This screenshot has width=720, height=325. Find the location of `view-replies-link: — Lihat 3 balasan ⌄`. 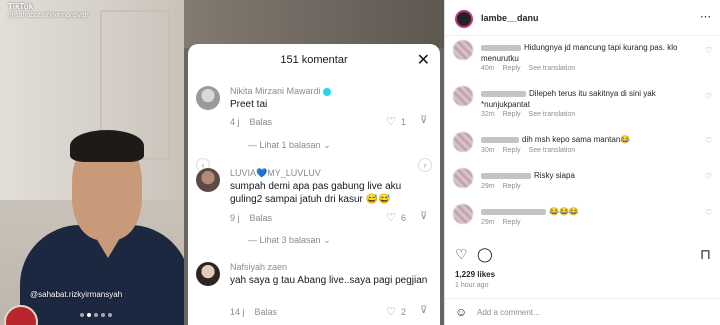

view-replies-link: — Lihat 3 balasan ⌄ is located at coordinates (289, 240).